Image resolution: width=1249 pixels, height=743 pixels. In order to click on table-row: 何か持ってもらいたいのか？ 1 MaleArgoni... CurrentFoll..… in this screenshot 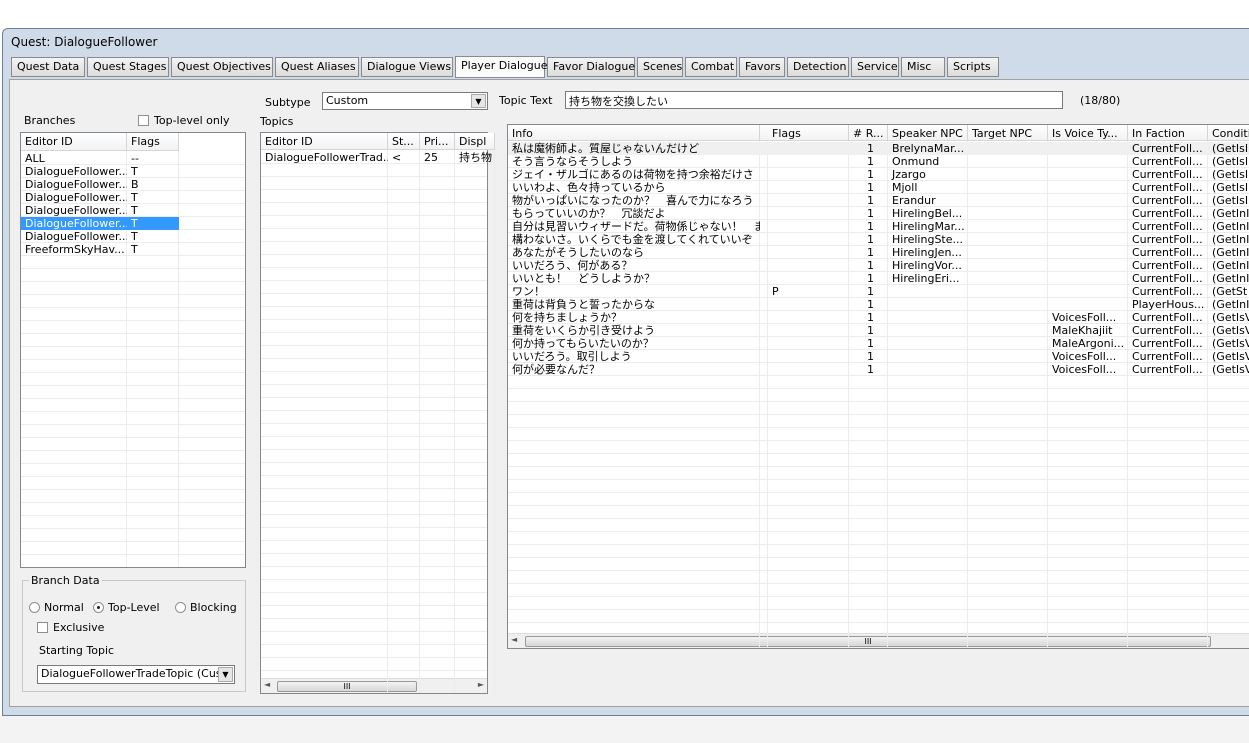, I will do `click(878, 343)`.